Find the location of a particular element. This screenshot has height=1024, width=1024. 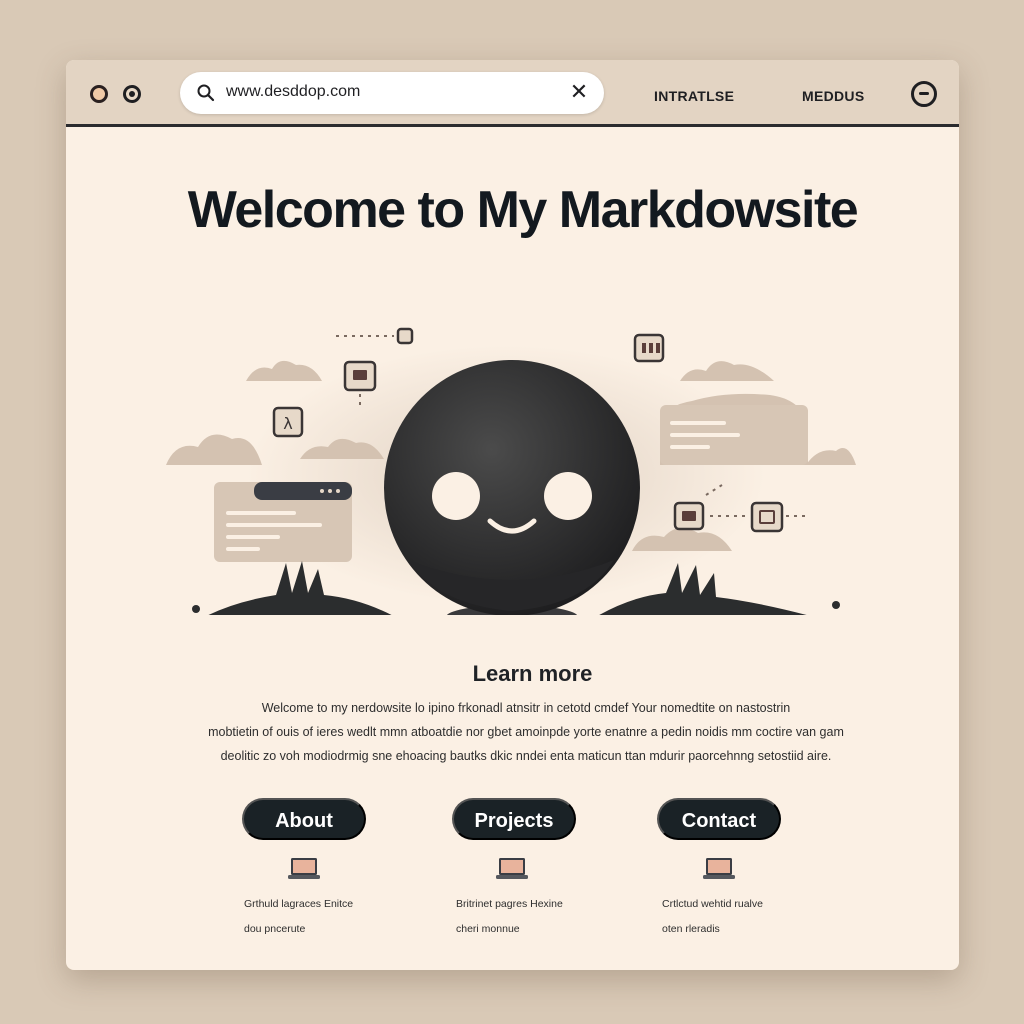

caption-line: oten rleradis is located at coordinates (691, 929).